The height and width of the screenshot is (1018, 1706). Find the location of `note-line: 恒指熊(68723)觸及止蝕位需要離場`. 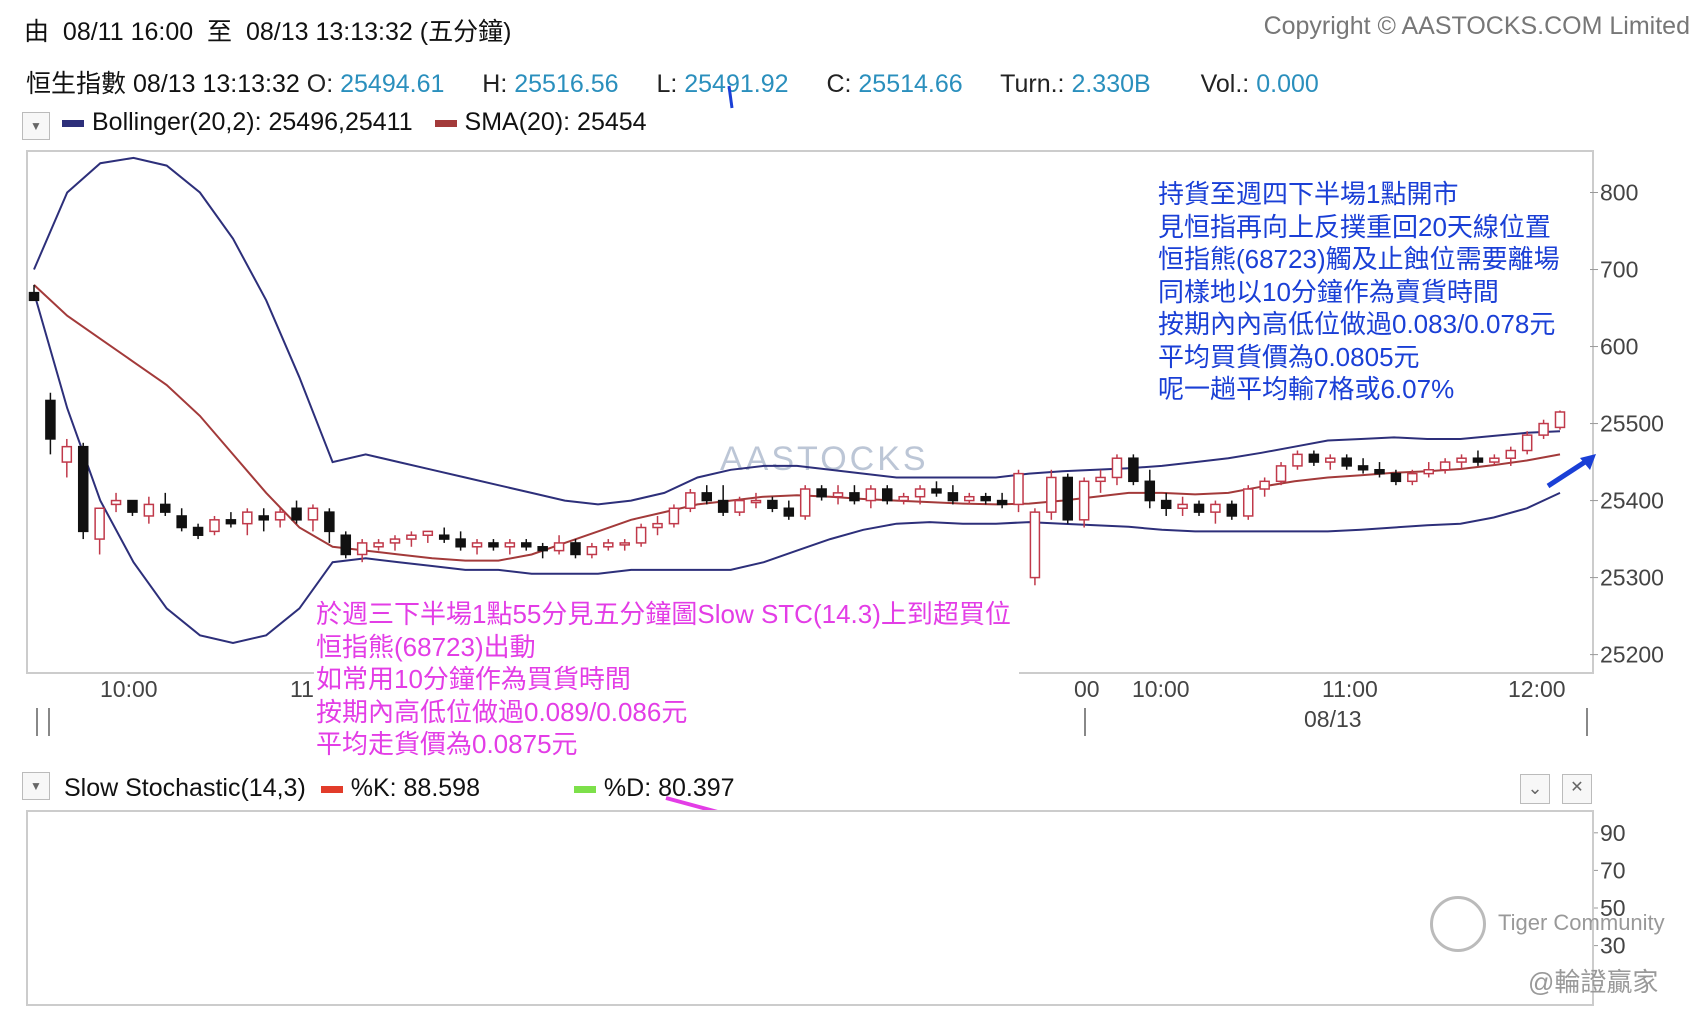

note-line: 恒指熊(68723)觸及止蝕位需要離場 is located at coordinates (1359, 259).